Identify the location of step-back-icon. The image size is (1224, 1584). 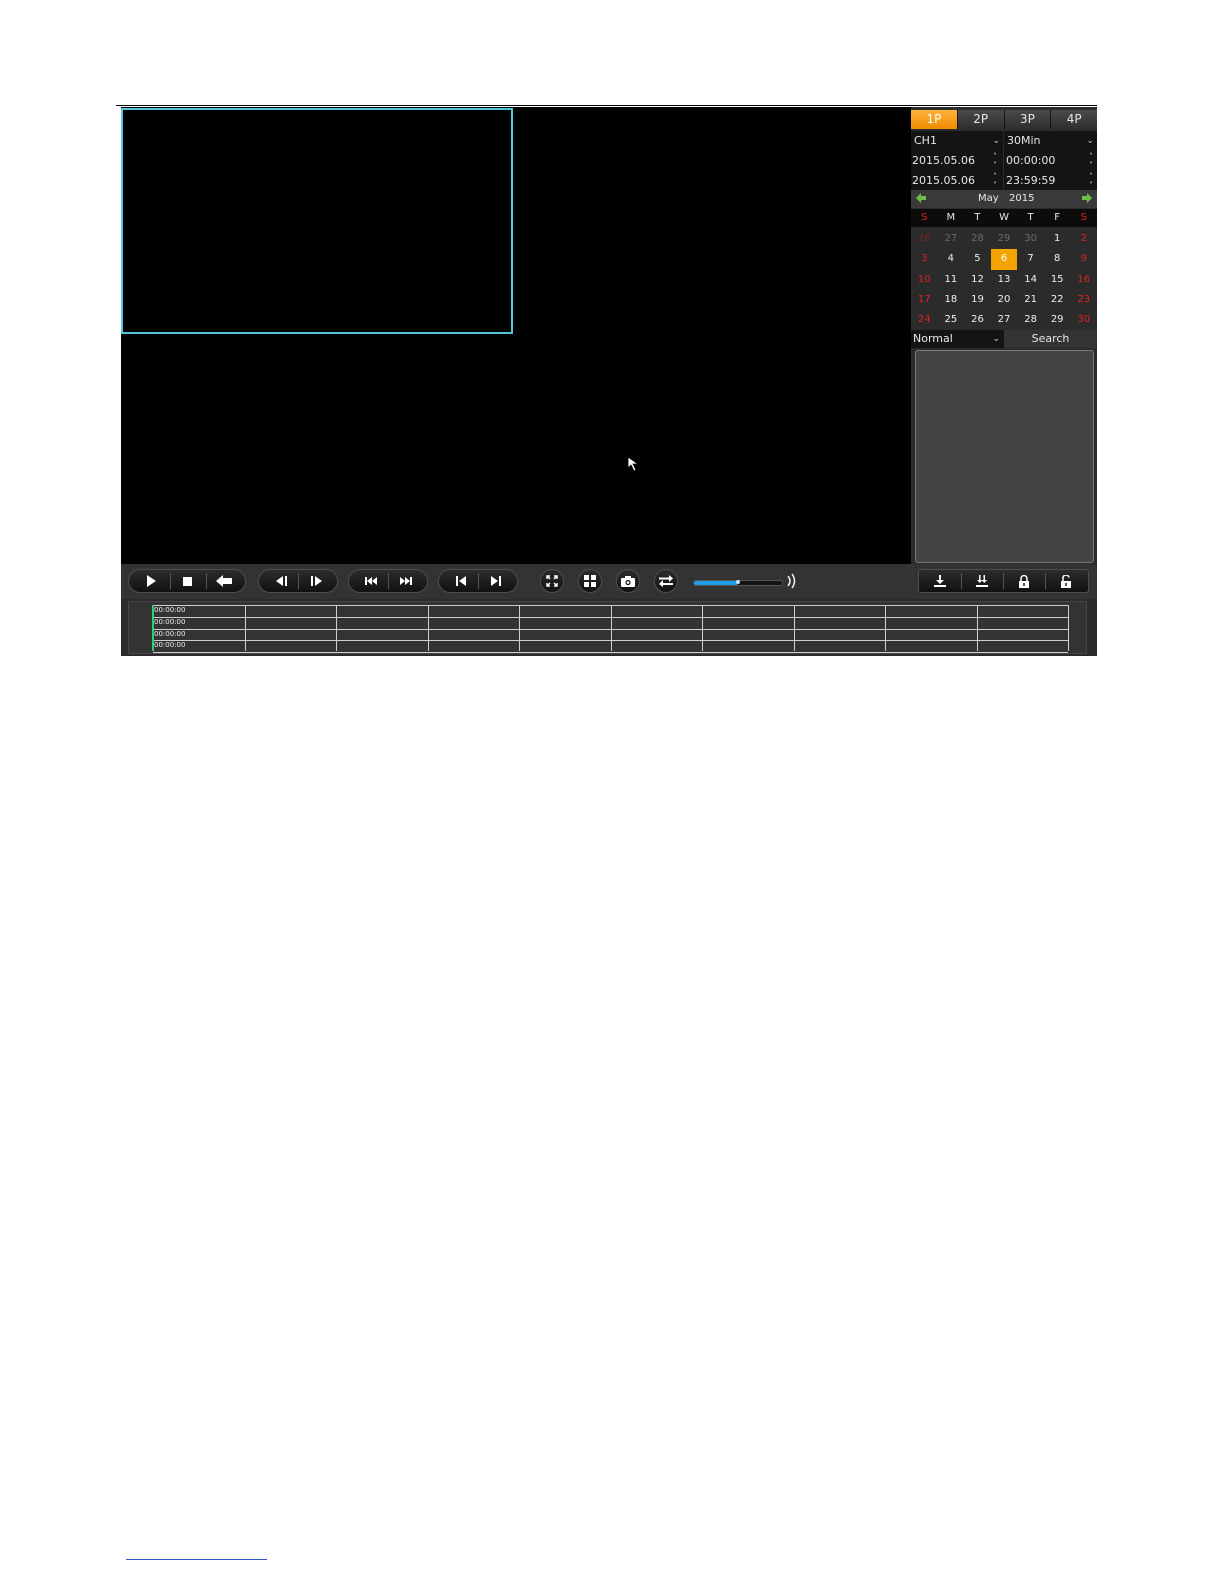
(281, 581).